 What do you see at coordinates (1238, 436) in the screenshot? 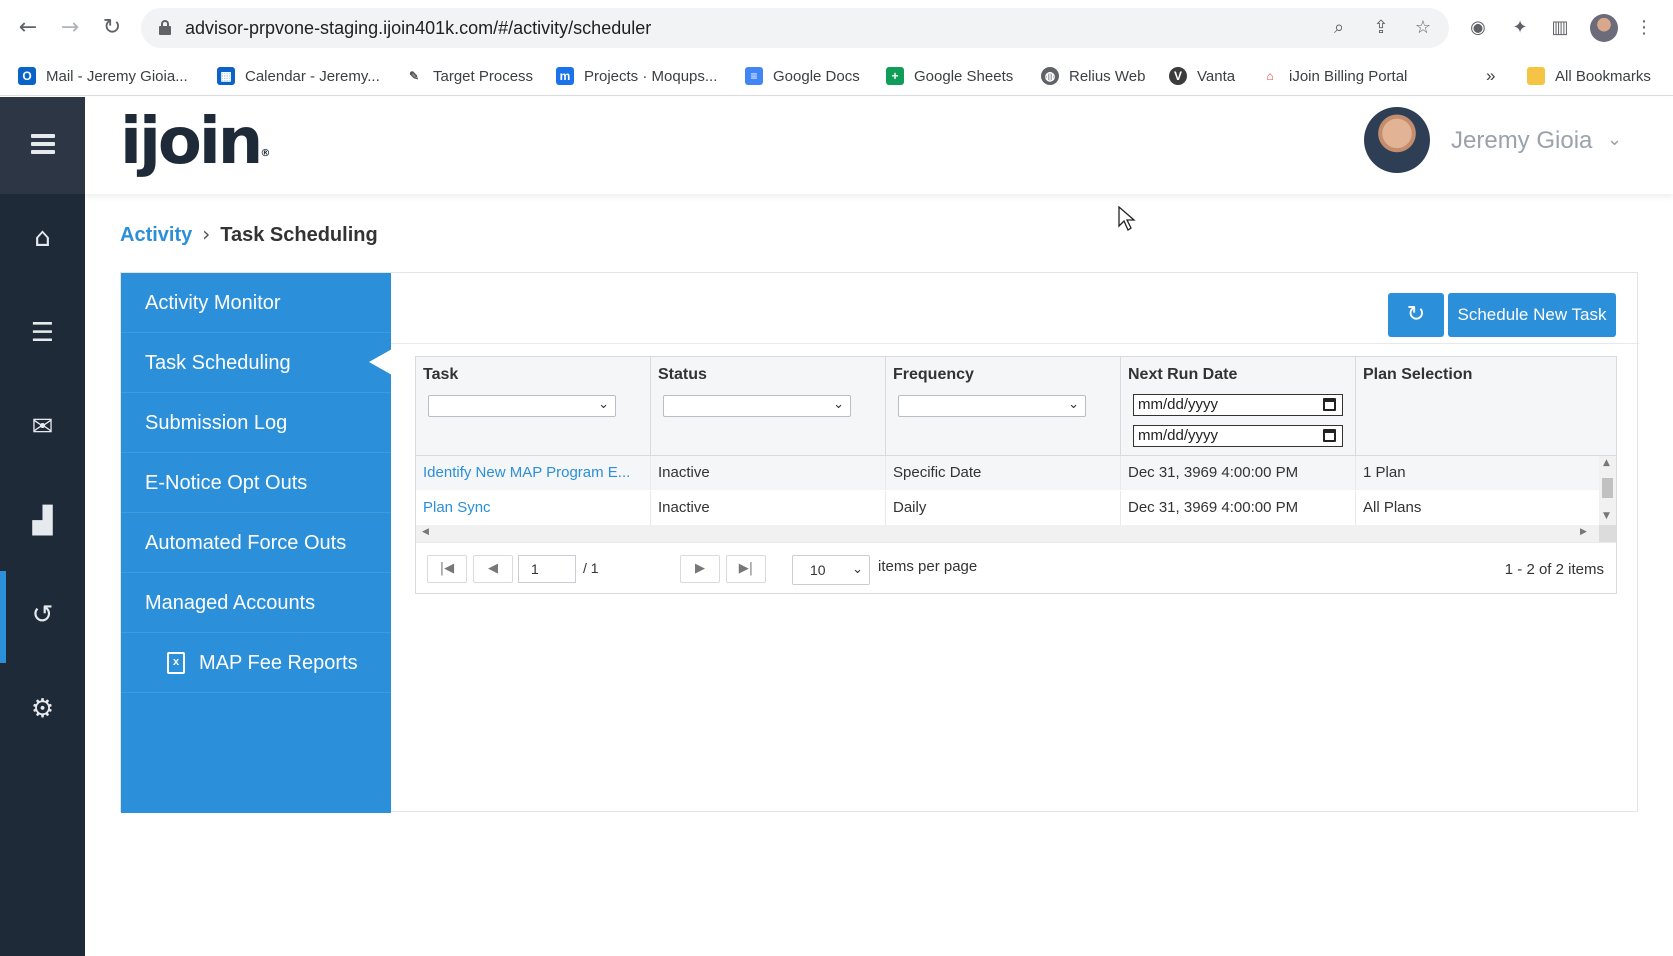
I see `next-run-date-to-input: mm/dd/yyyy` at bounding box center [1238, 436].